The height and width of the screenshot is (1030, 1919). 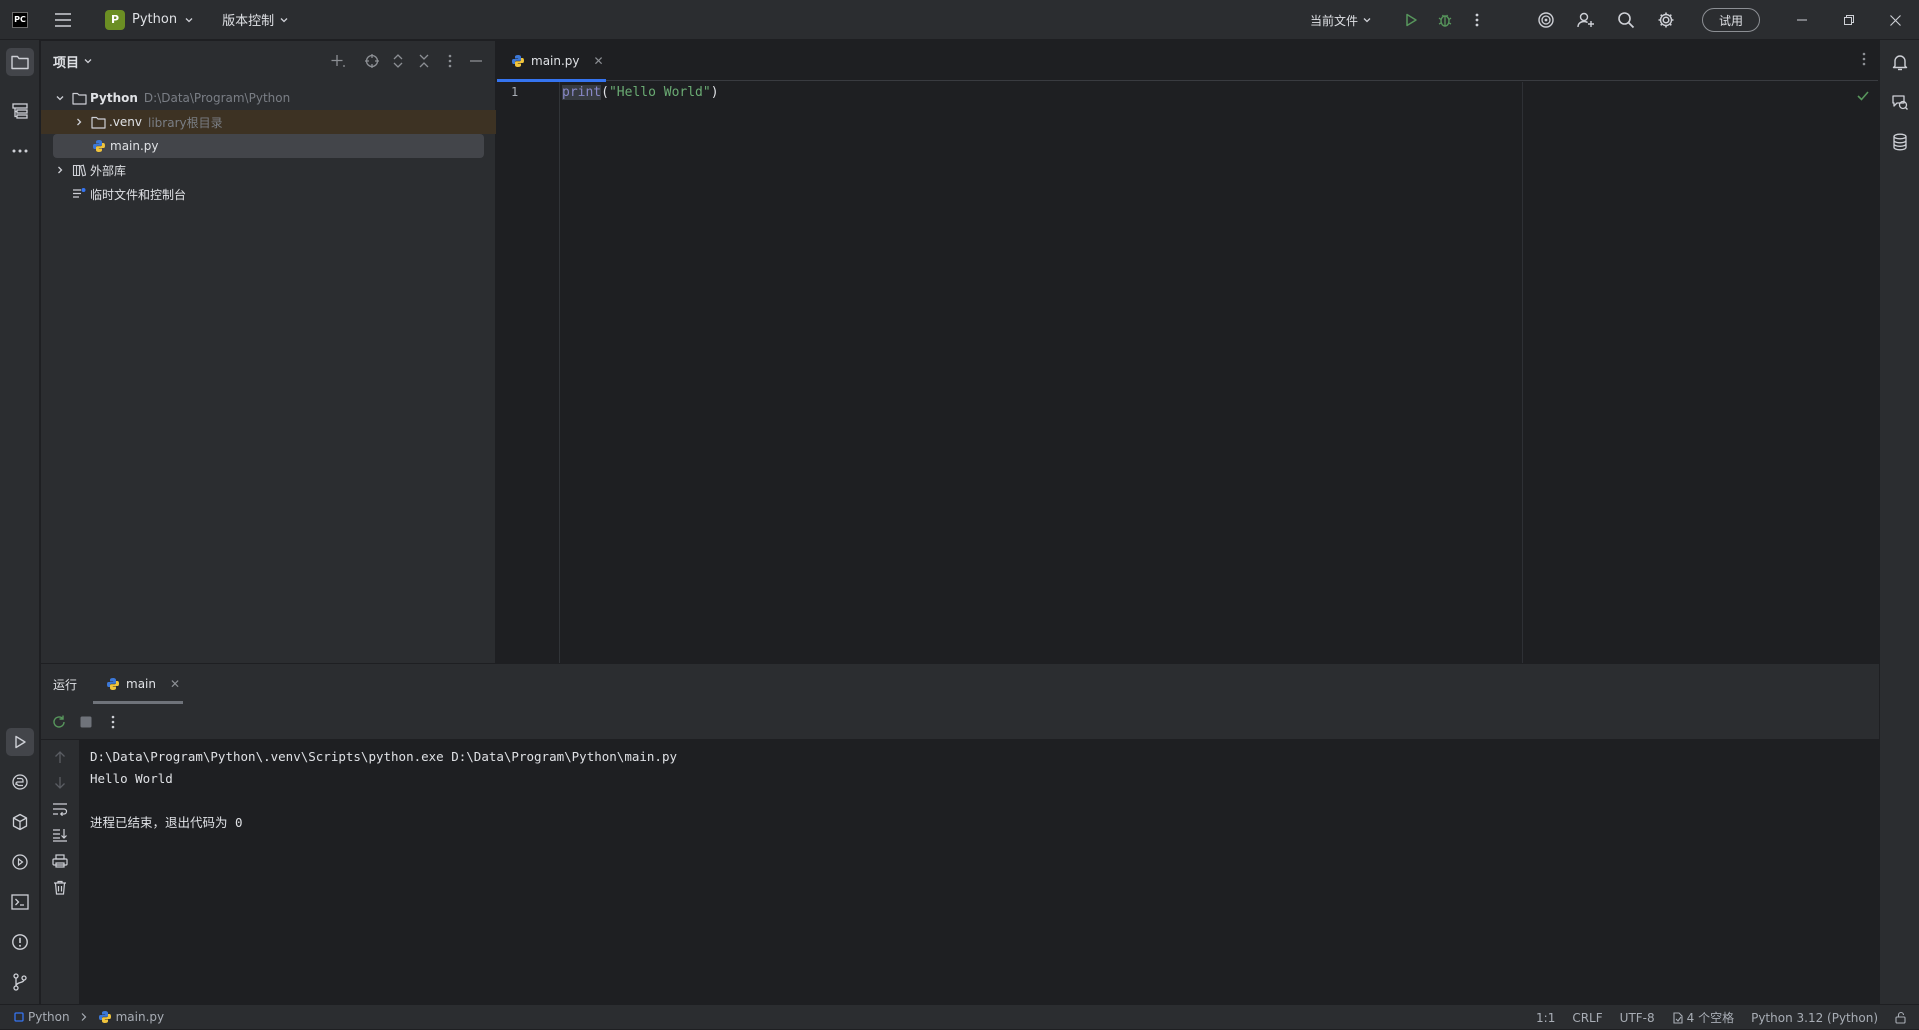 What do you see at coordinates (1731, 20) in the screenshot?
I see `trial-button: 试用` at bounding box center [1731, 20].